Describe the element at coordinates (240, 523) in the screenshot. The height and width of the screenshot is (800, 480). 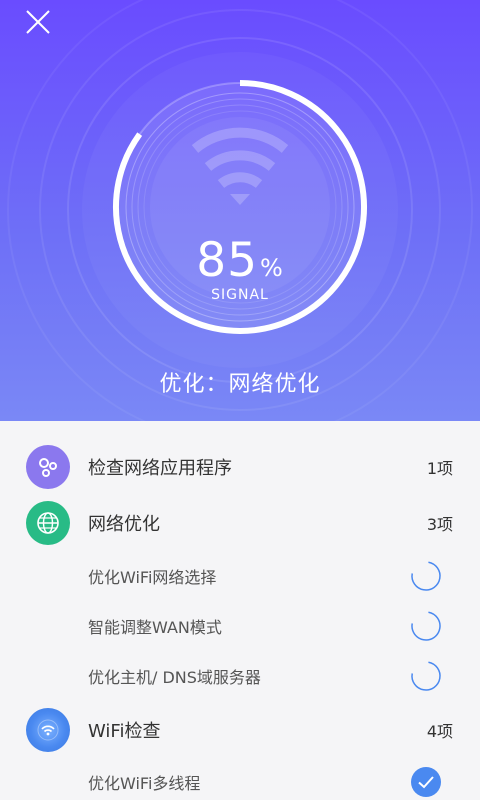
I see `category-row-network: 网络优化 3项` at that location.